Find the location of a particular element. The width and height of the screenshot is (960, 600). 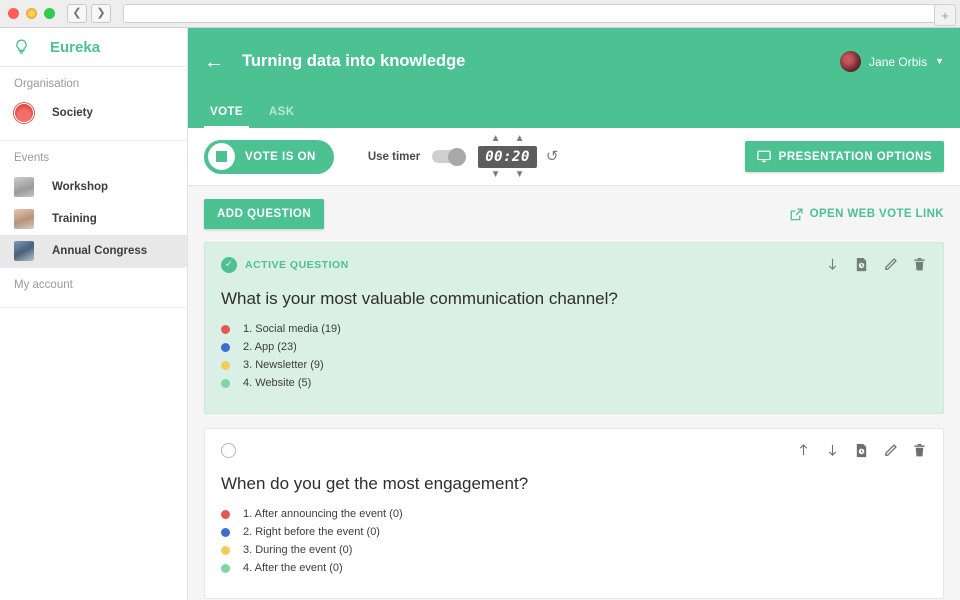

window-traffic-lights is located at coordinates (31, 13).